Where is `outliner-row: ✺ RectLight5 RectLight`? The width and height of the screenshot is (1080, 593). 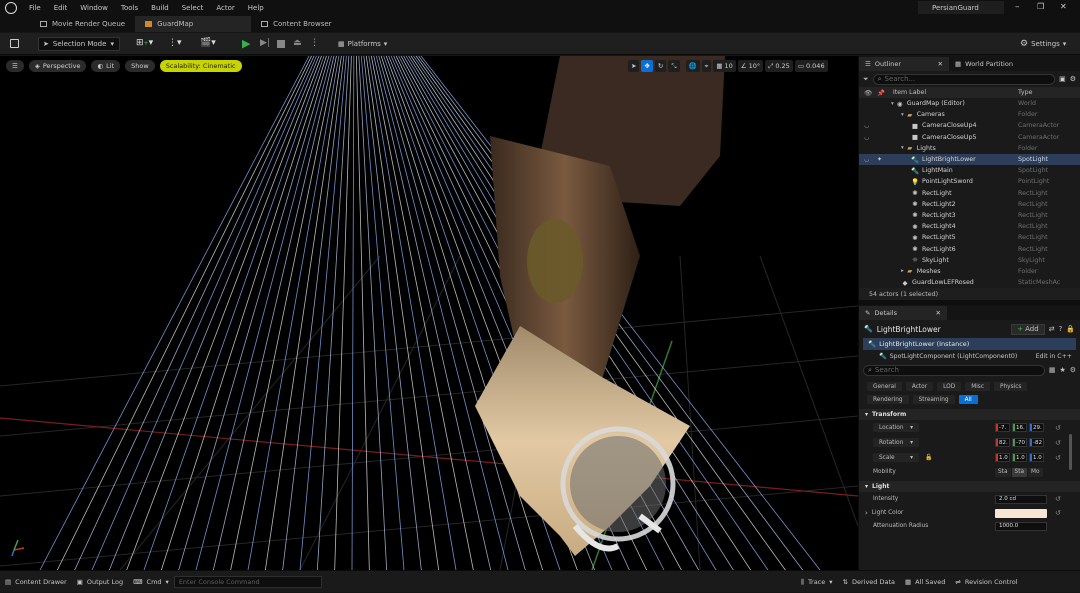
outliner-row: ✺ RectLight5 RectLight is located at coordinates (969, 237).